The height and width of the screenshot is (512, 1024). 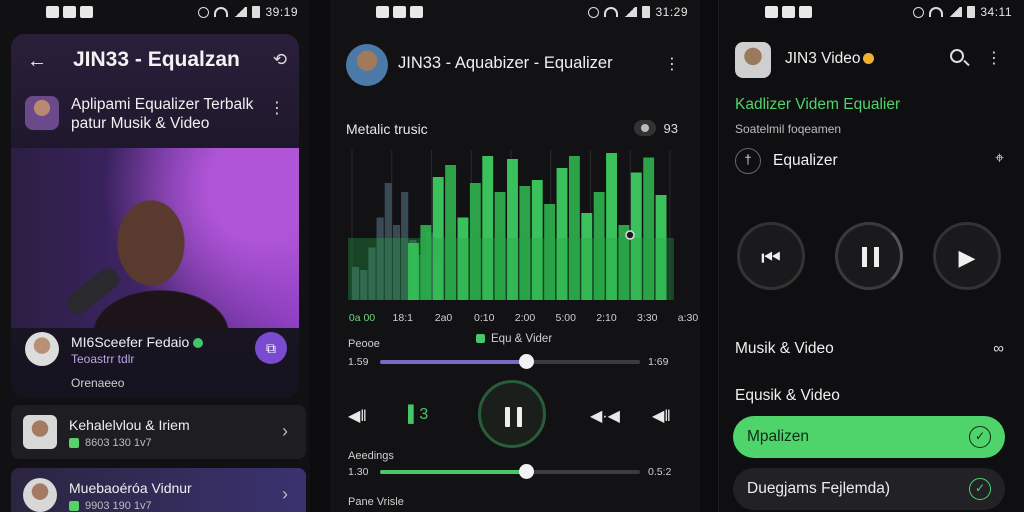 What do you see at coordinates (110, 443) in the screenshot?
I see `list-item-subtitle: 8603 130 1v7` at bounding box center [110, 443].